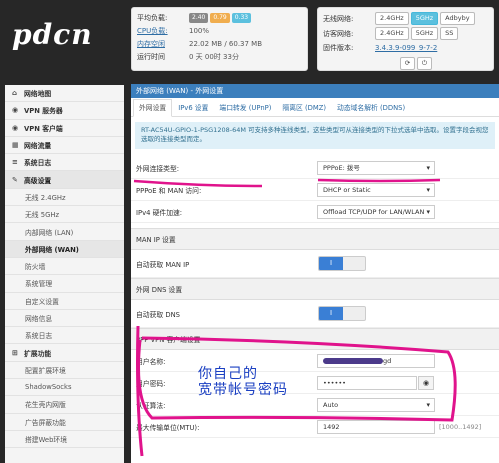 Image resolution: width=499 pixels, height=463 pixels. I want to click on annotation-note: 你自己的 宽带帐号密码, so click(243, 382).